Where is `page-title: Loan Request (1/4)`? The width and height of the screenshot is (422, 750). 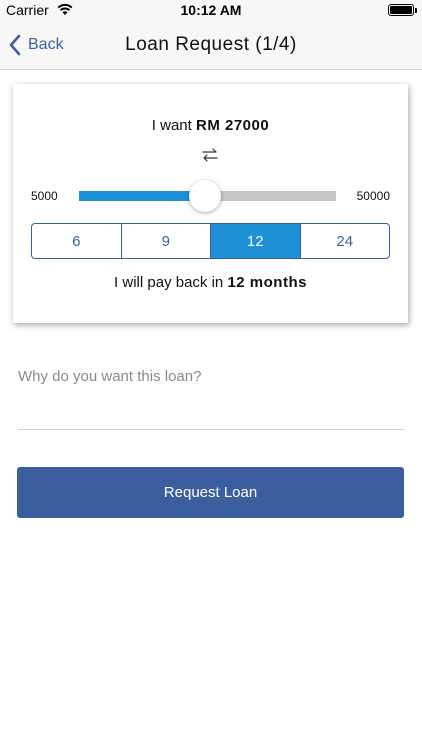 page-title: Loan Request (1/4) is located at coordinates (211, 44).